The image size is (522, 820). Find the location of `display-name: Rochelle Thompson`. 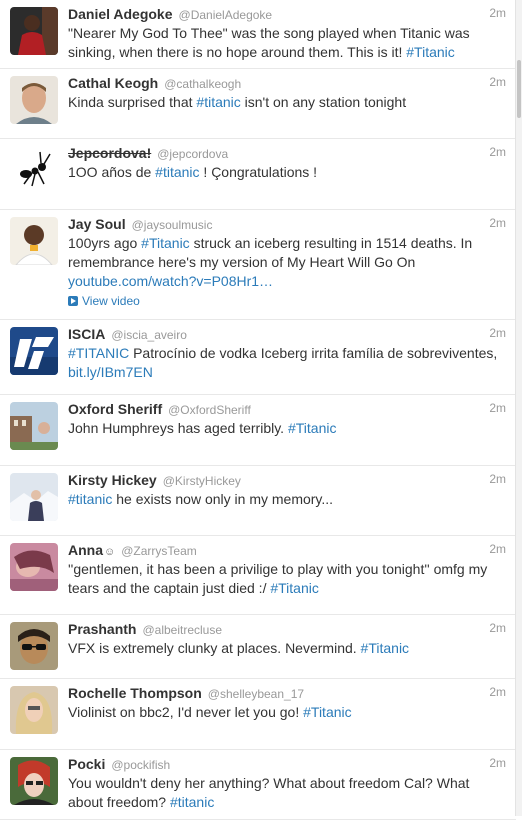

display-name: Rochelle Thompson is located at coordinates (135, 693).